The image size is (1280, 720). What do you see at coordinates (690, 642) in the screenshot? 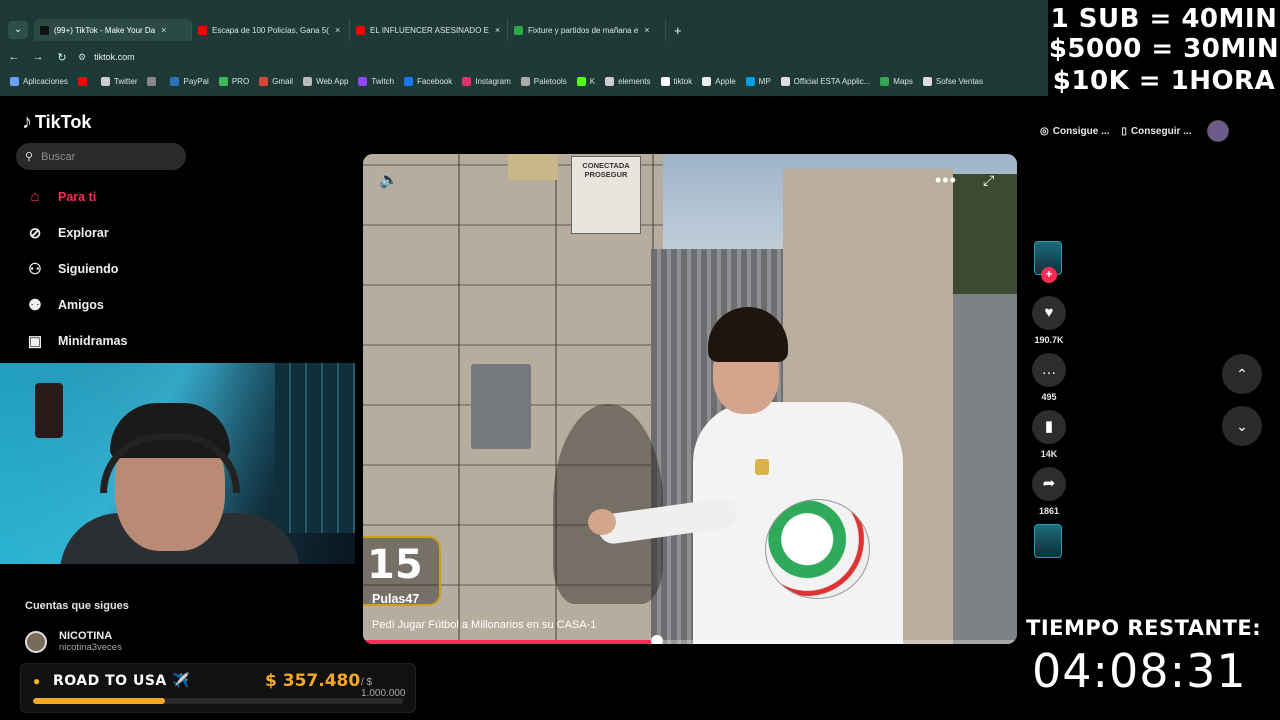
I see `video-progress-track` at bounding box center [690, 642].